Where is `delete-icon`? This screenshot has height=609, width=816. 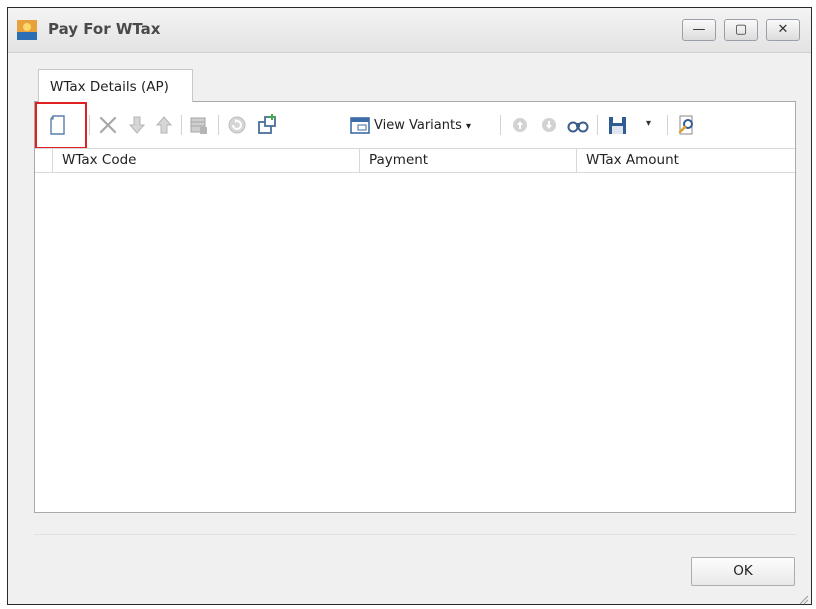
delete-icon is located at coordinates (108, 125).